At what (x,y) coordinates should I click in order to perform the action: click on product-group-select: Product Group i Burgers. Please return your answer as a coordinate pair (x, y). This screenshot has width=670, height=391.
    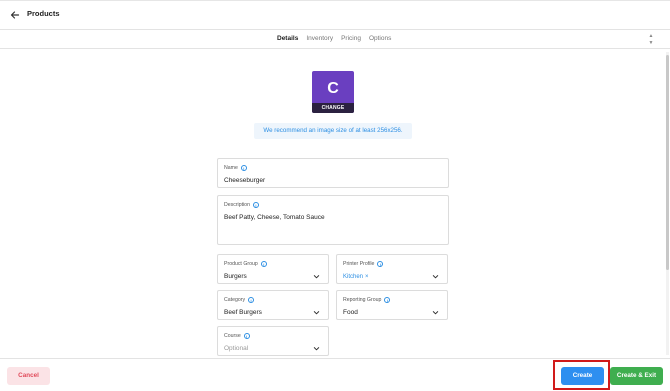
    Looking at the image, I should click on (273, 269).